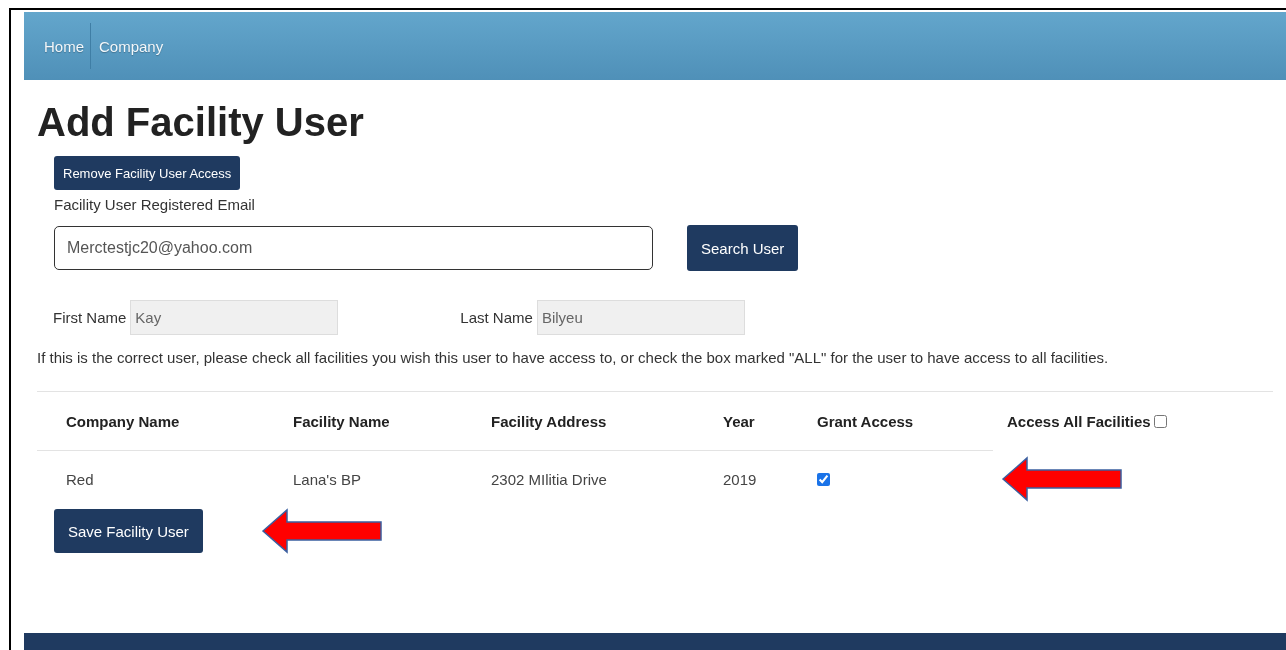 The height and width of the screenshot is (650, 1286). Describe the element at coordinates (1079, 421) in the screenshot. I see `column-header: Access All Facilities` at that location.